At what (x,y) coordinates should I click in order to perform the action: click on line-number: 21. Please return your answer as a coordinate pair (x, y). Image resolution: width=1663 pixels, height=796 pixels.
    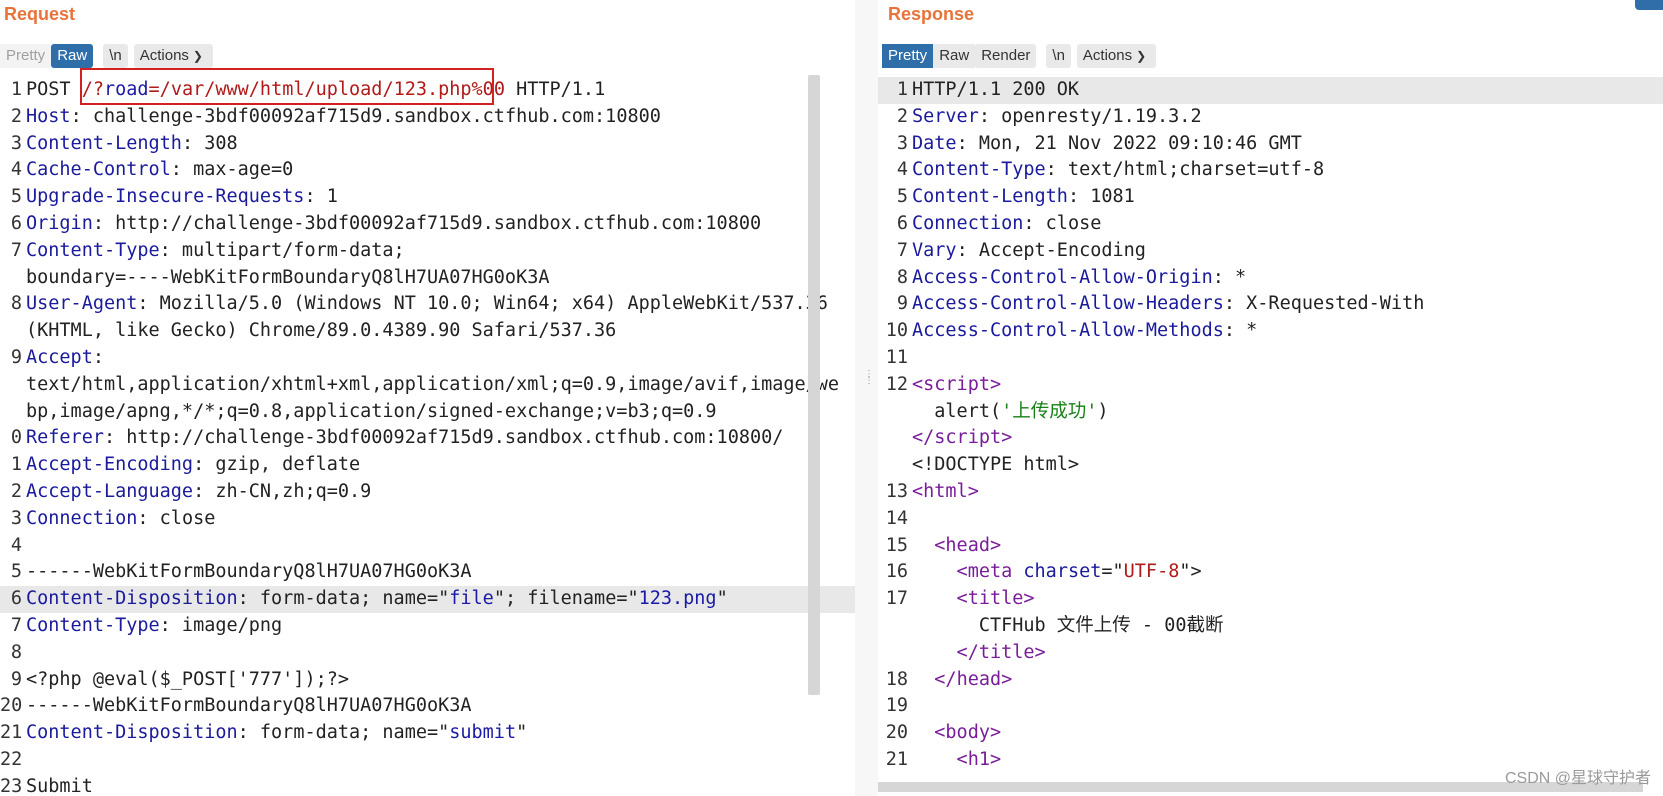
    Looking at the image, I should click on (11, 733).